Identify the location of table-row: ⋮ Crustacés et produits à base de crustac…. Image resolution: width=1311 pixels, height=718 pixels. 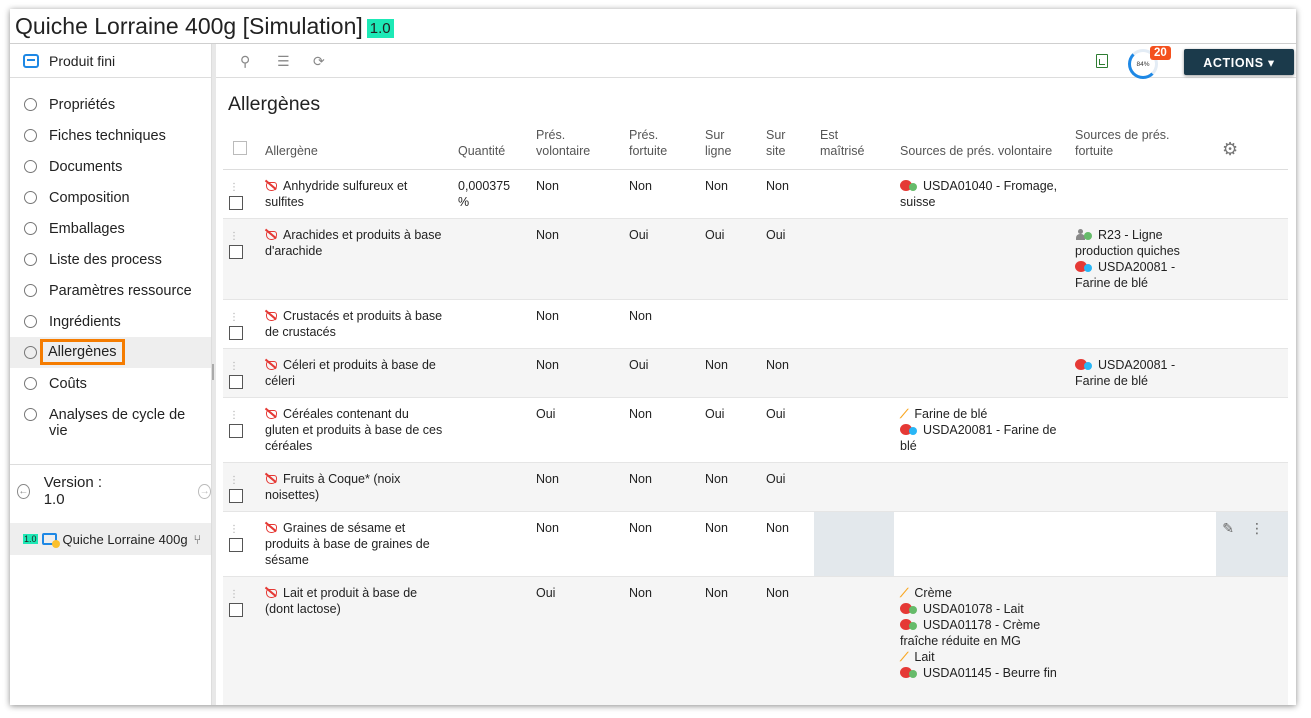
(755, 324).